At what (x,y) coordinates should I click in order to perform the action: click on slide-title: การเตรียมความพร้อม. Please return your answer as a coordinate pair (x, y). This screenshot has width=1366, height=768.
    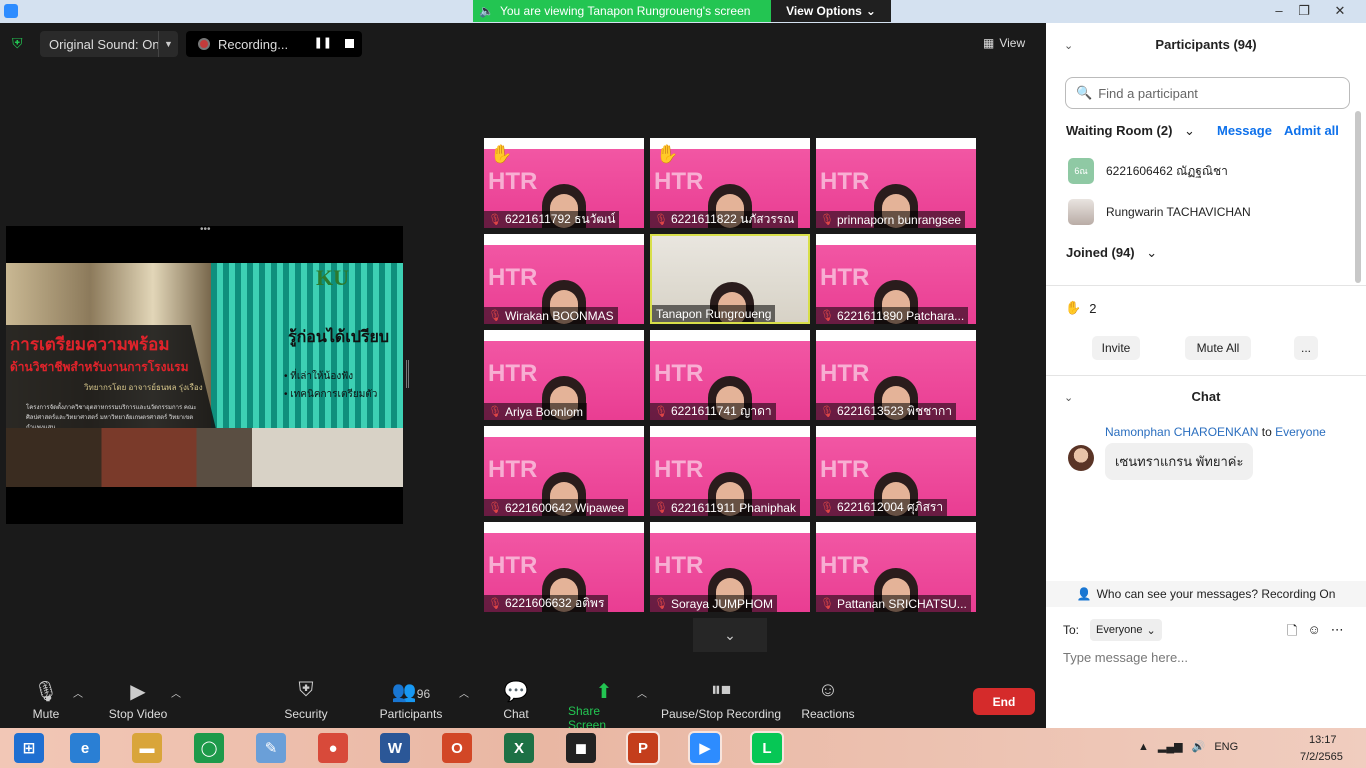
    Looking at the image, I should click on (90, 344).